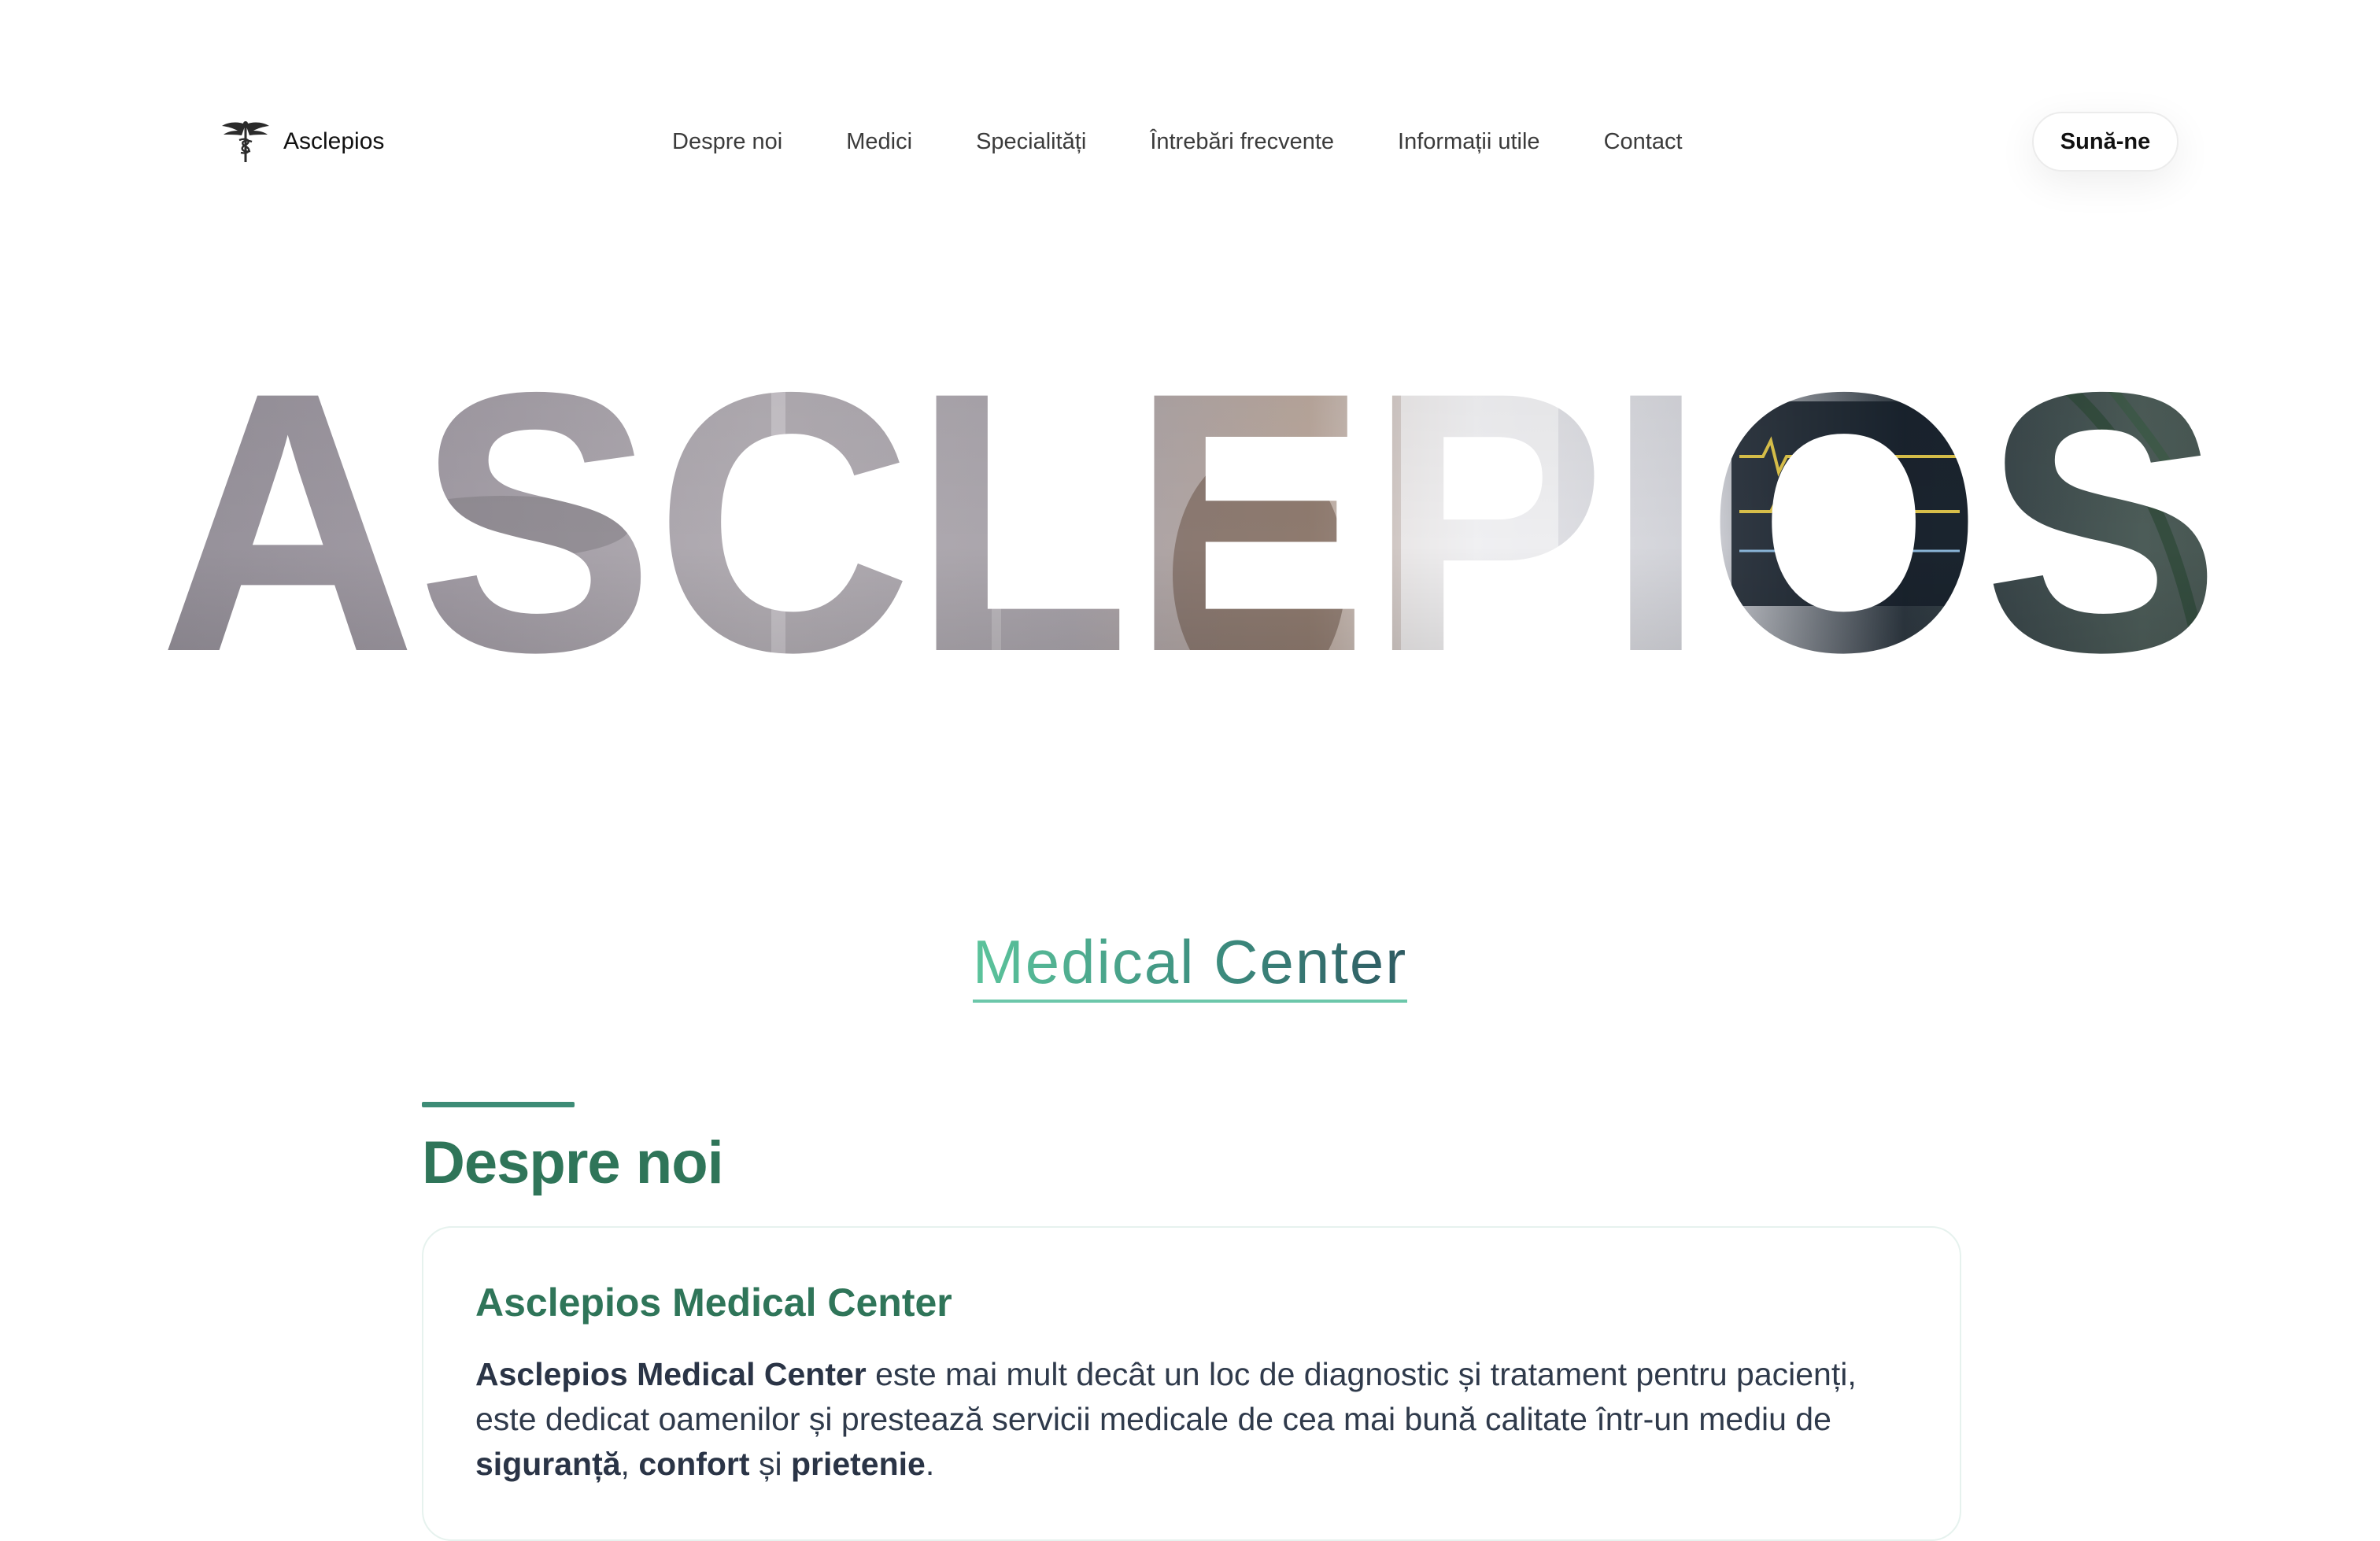 This screenshot has width=2380, height=1541. I want to click on separator-si: și, so click(770, 1464).